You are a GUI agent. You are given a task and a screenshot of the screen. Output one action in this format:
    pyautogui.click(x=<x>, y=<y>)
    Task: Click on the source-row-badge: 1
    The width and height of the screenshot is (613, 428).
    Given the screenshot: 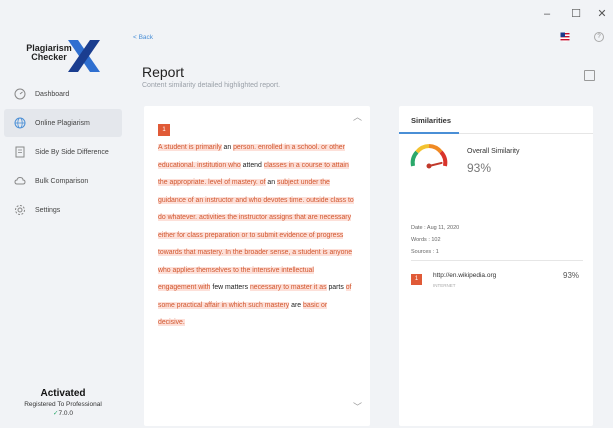 What is the action you would take?
    pyautogui.click(x=416, y=279)
    